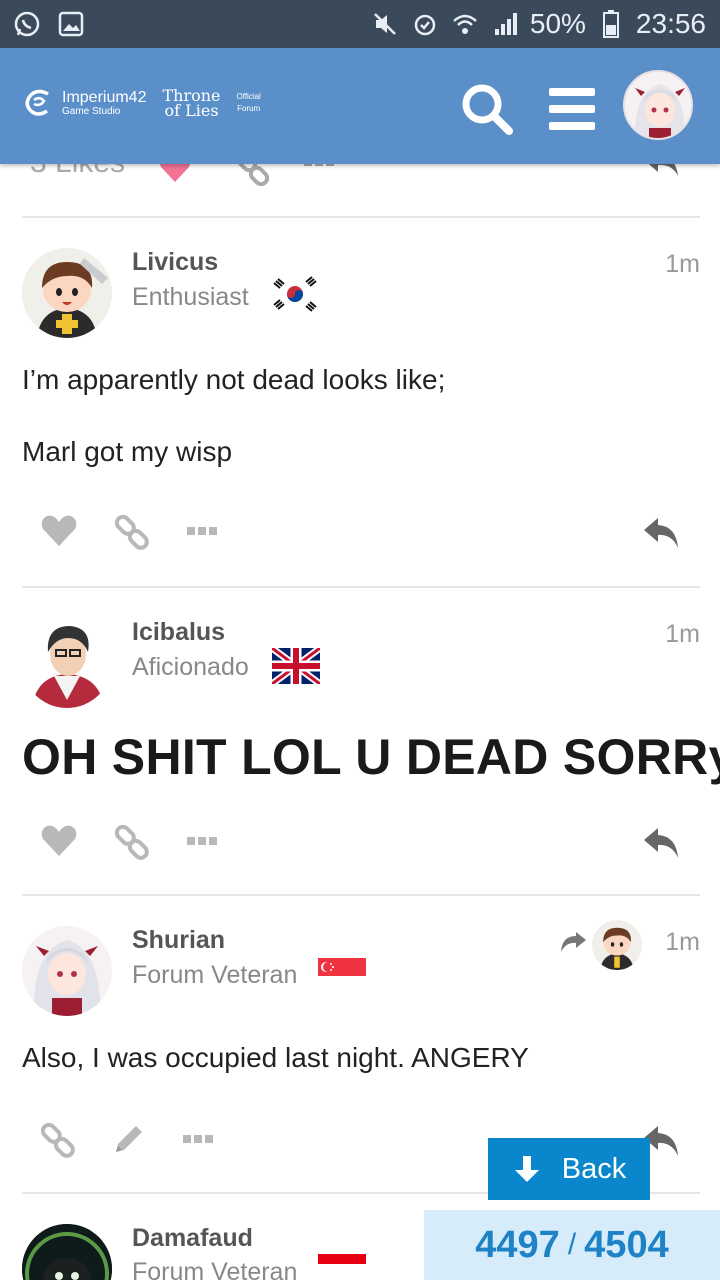 Image resolution: width=720 pixels, height=1280 pixels. I want to click on wifi-icon, so click(465, 24).